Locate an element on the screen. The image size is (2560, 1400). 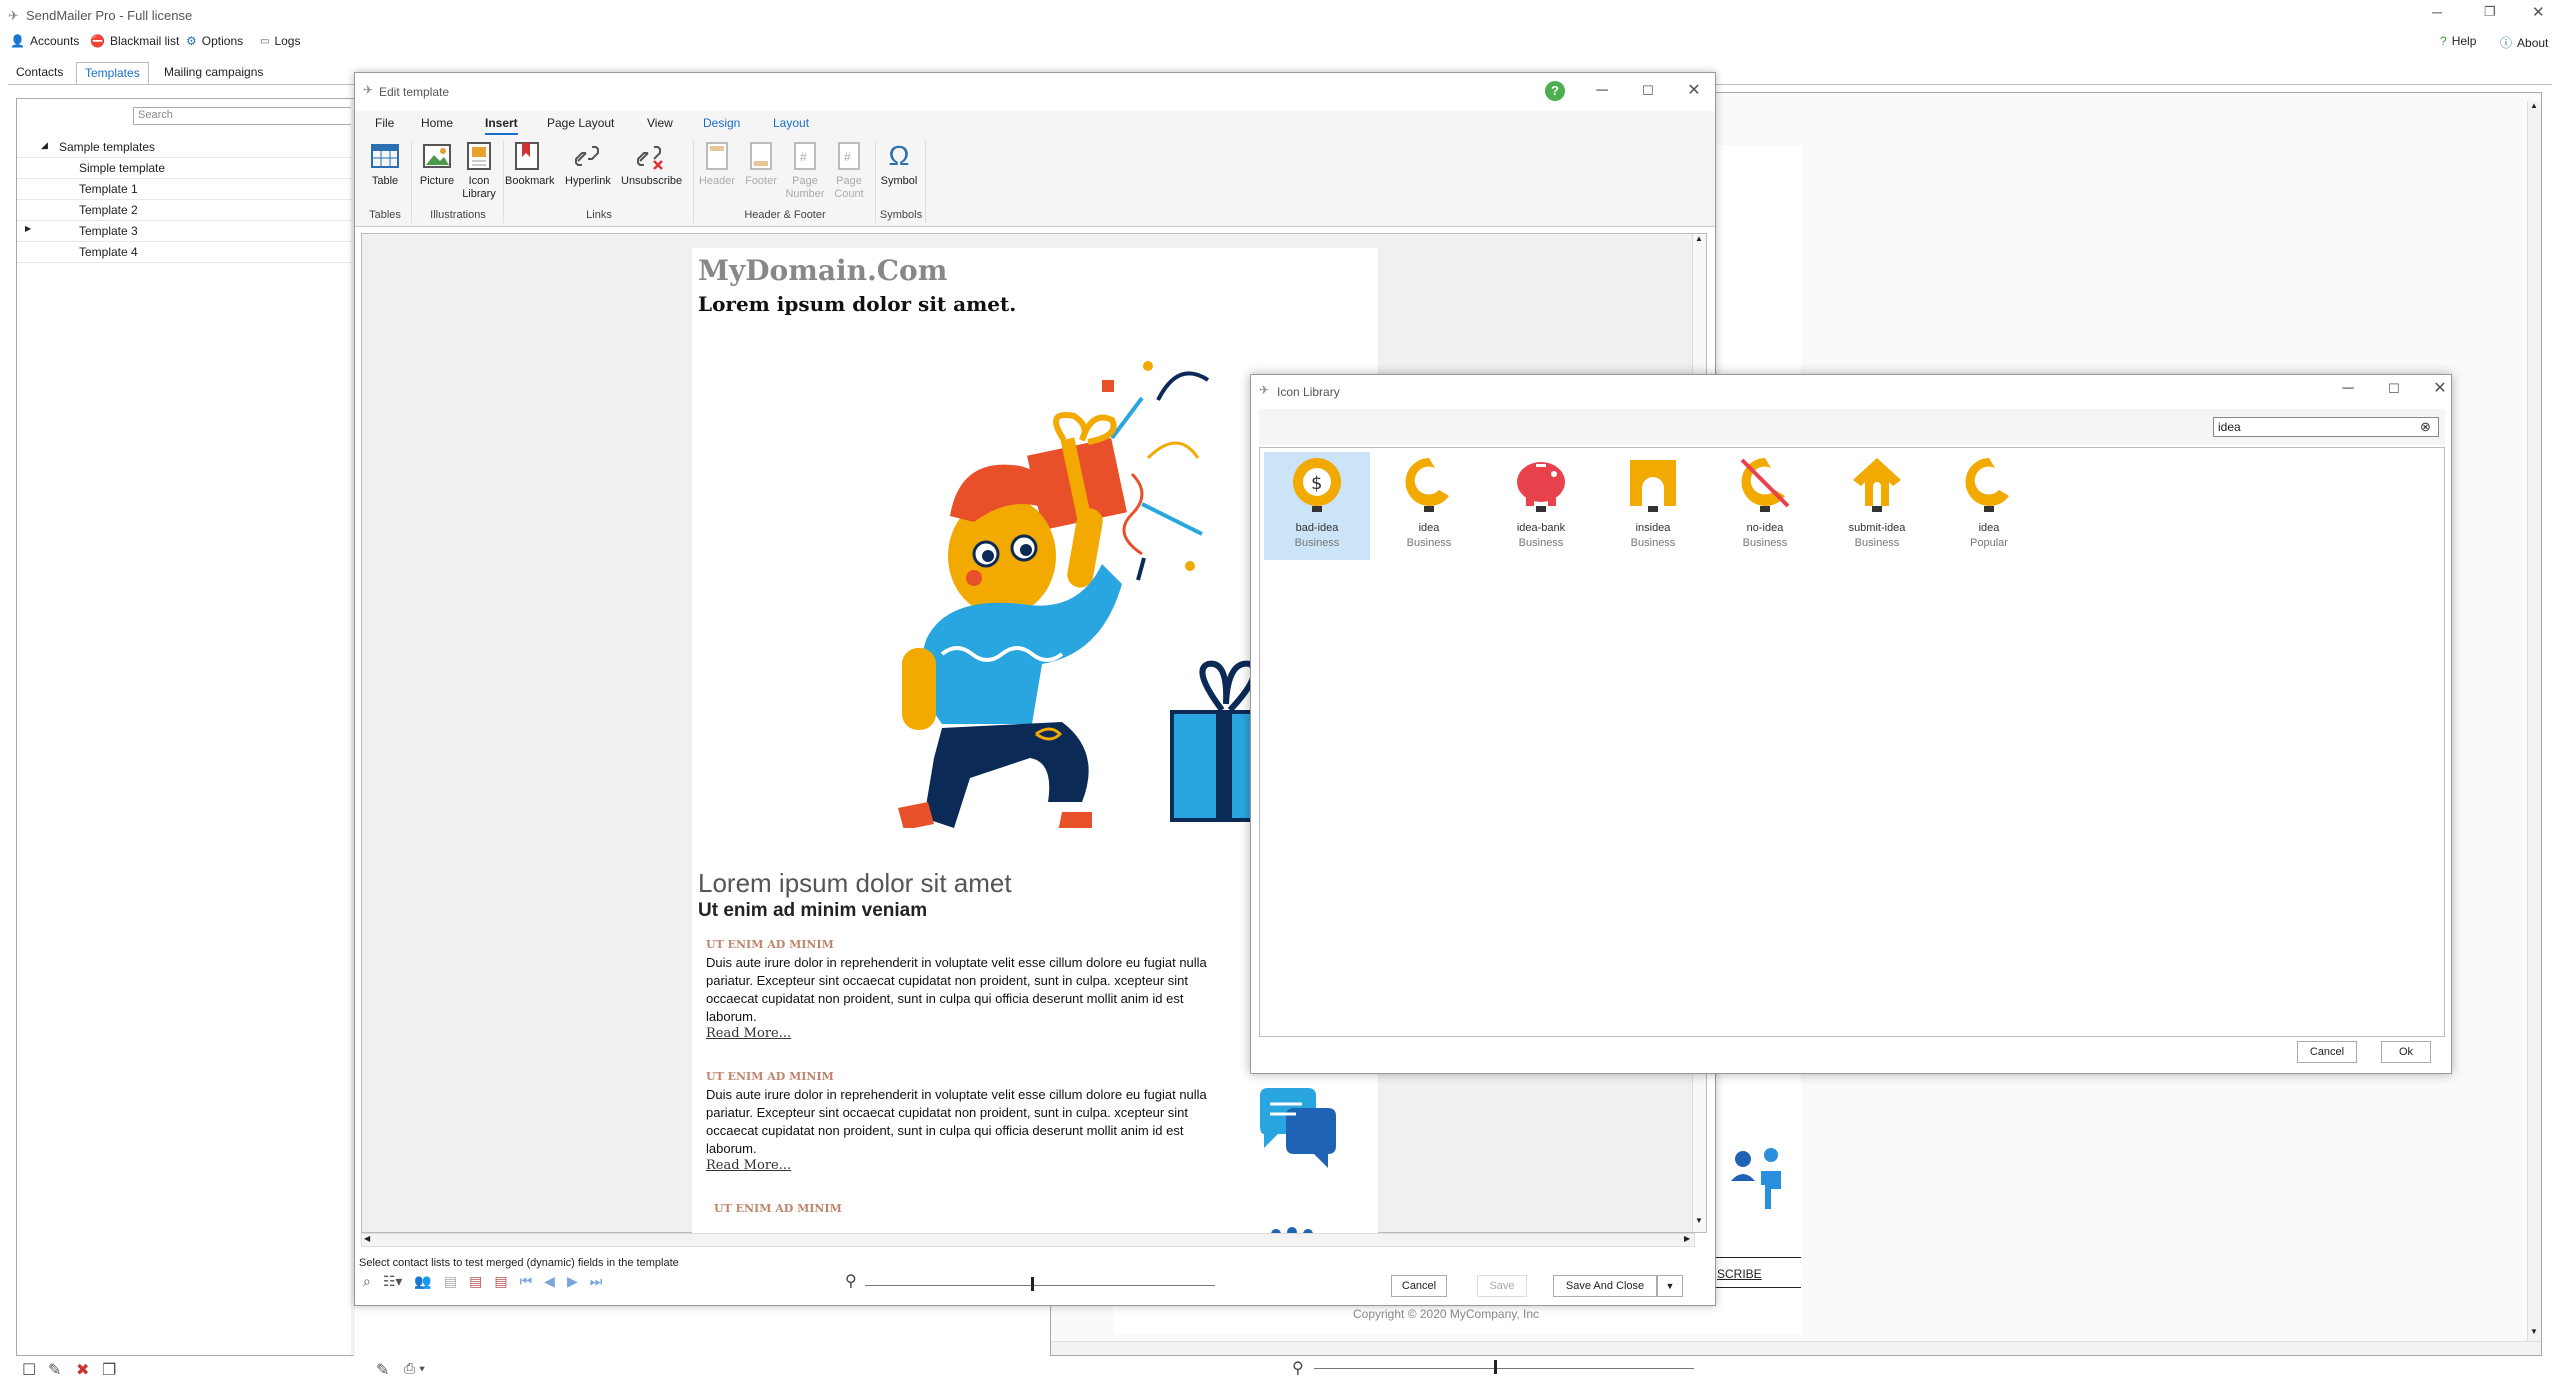
page-count-button: # Page Count is located at coordinates (849, 171).